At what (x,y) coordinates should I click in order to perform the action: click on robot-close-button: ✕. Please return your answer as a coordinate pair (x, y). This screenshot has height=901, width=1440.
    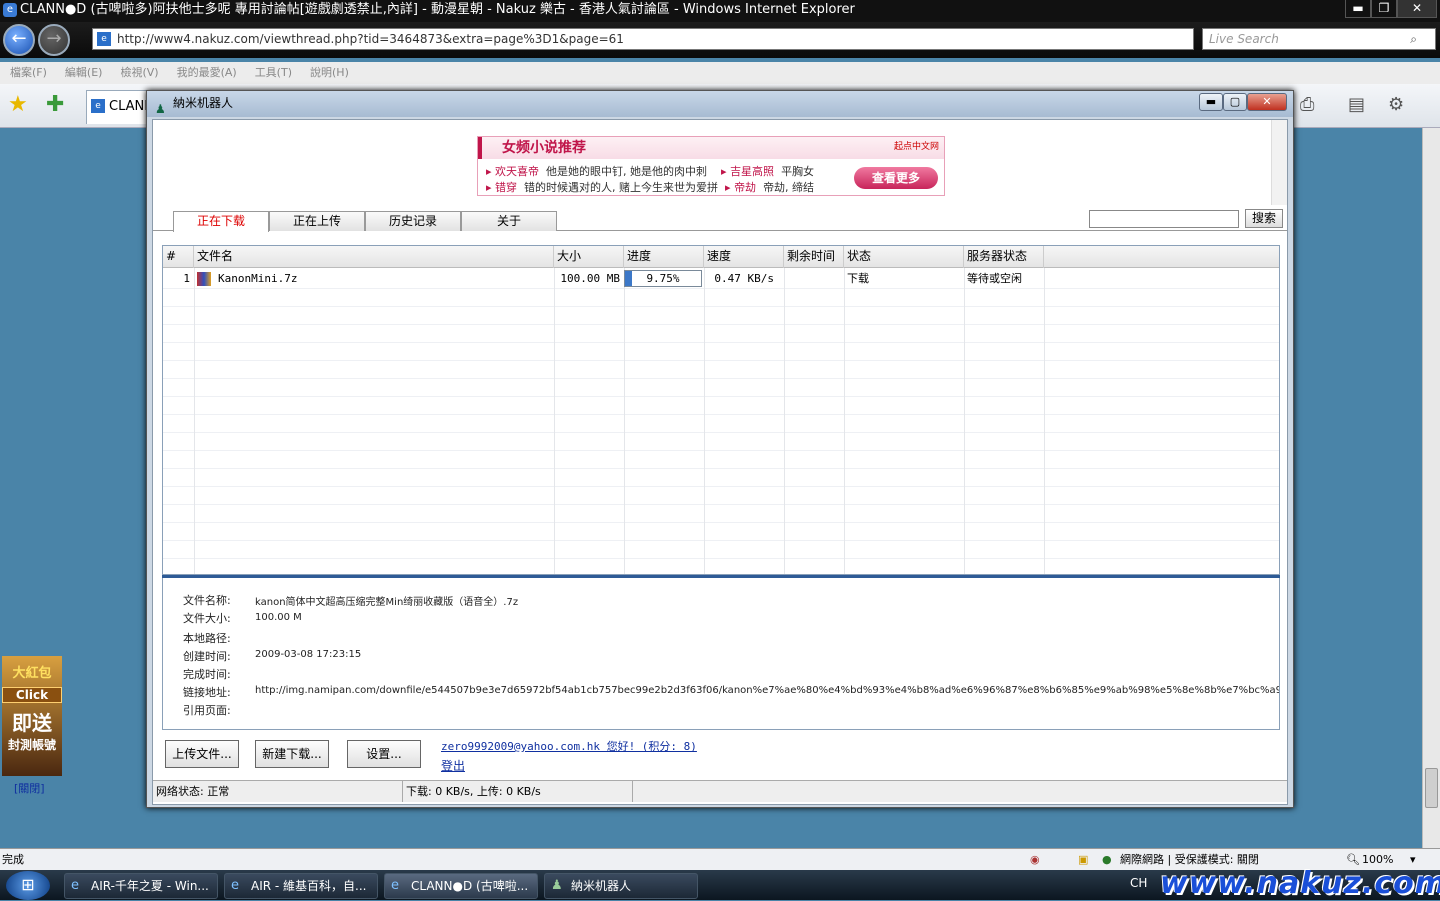
    Looking at the image, I should click on (1267, 102).